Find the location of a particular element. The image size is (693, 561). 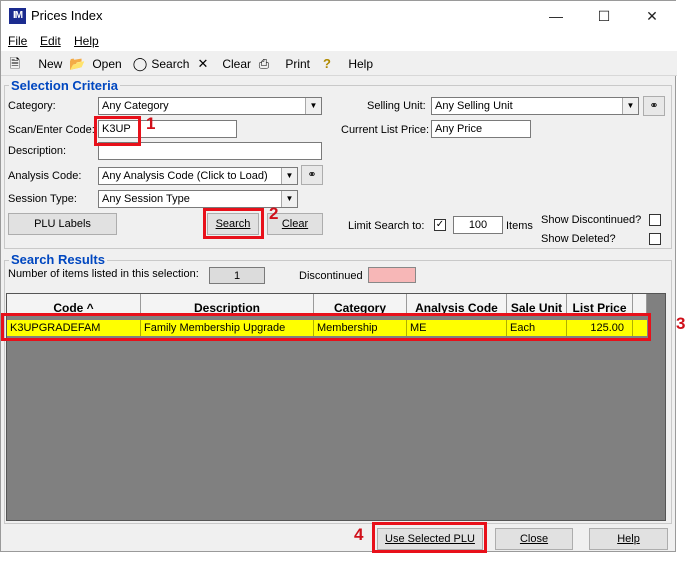

printer-icon: ⎙ is located at coordinates (264, 63).